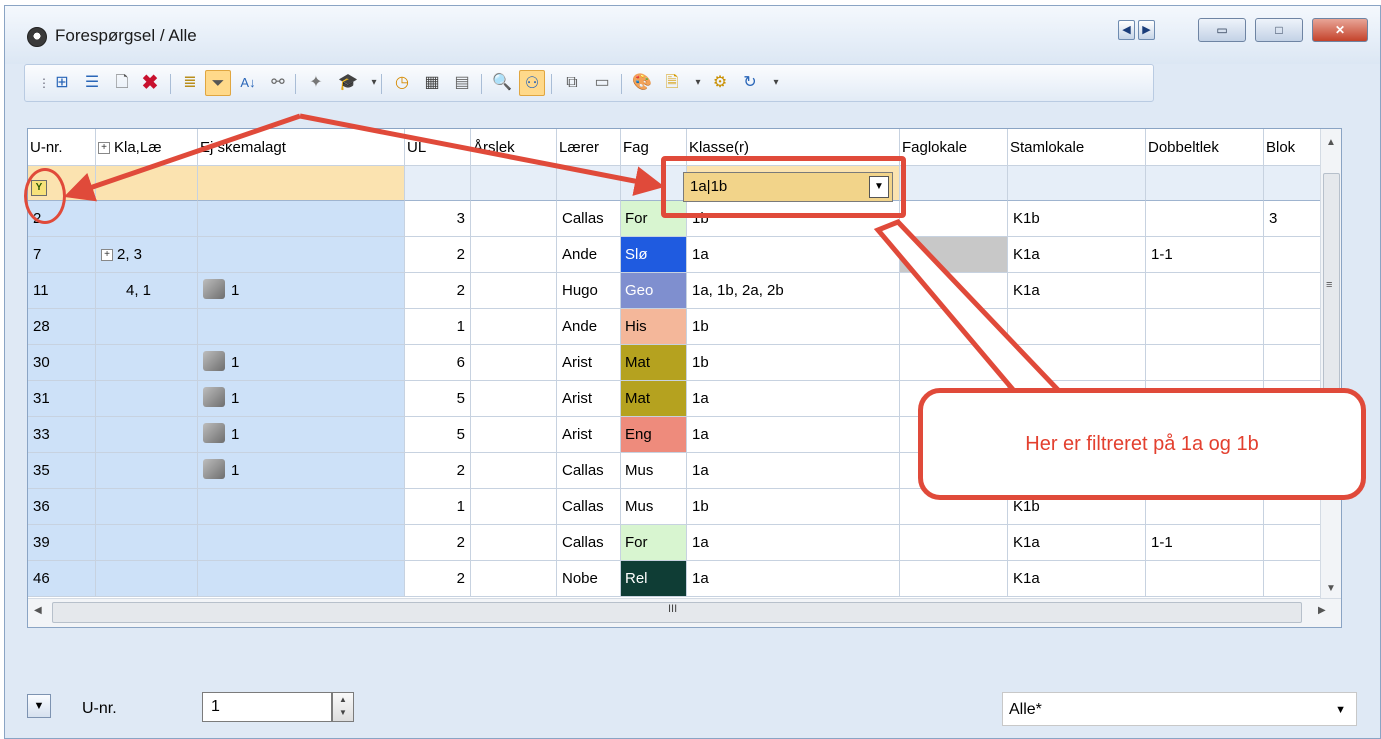 This screenshot has width=1381, height=739. I want to click on cell-ul: 3, so click(438, 219).